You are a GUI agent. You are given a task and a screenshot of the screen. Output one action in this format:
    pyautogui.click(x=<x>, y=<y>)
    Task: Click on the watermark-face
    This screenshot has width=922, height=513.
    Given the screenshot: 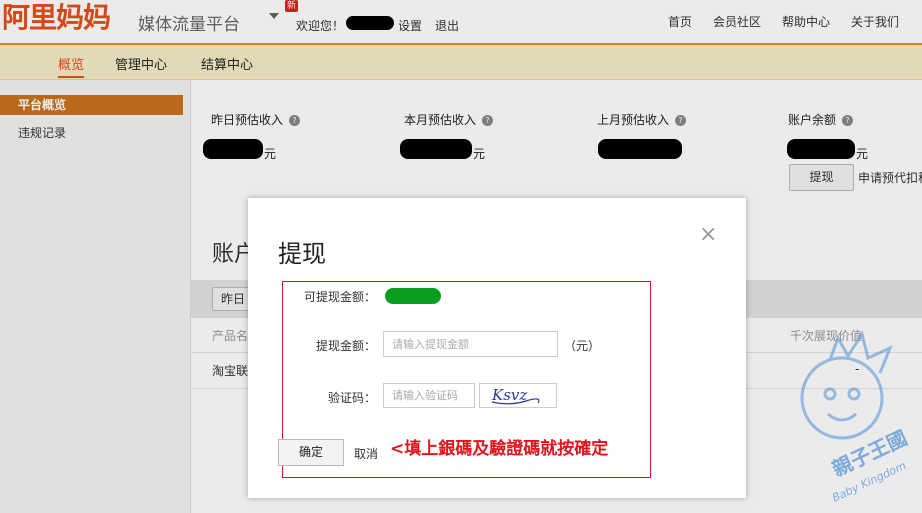 What is the action you would take?
    pyautogui.click(x=842, y=398)
    